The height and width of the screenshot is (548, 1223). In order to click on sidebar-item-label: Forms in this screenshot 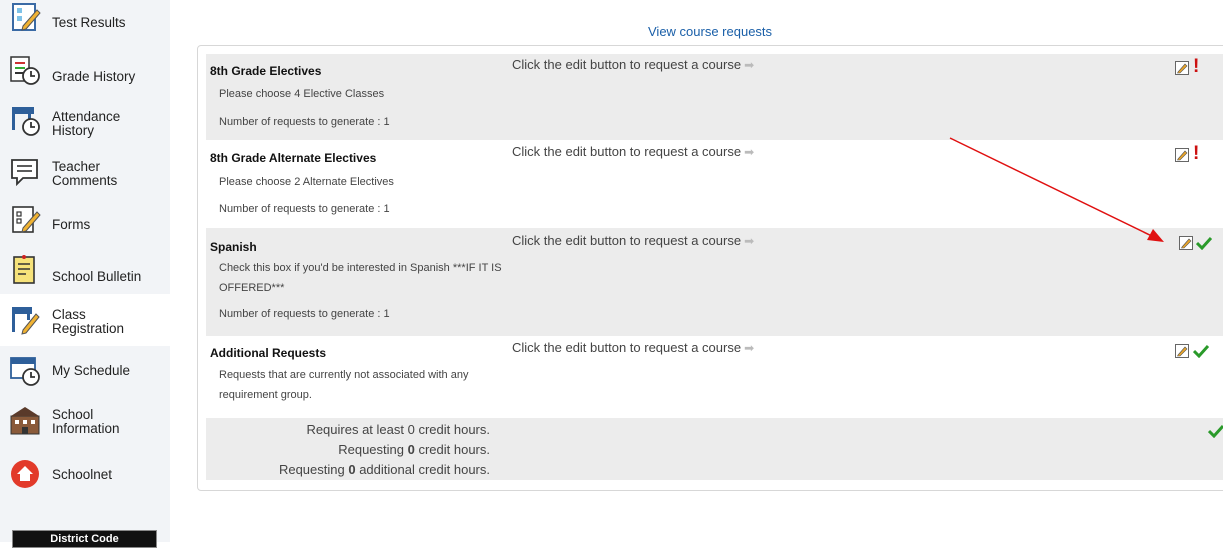, I will do `click(71, 224)`.